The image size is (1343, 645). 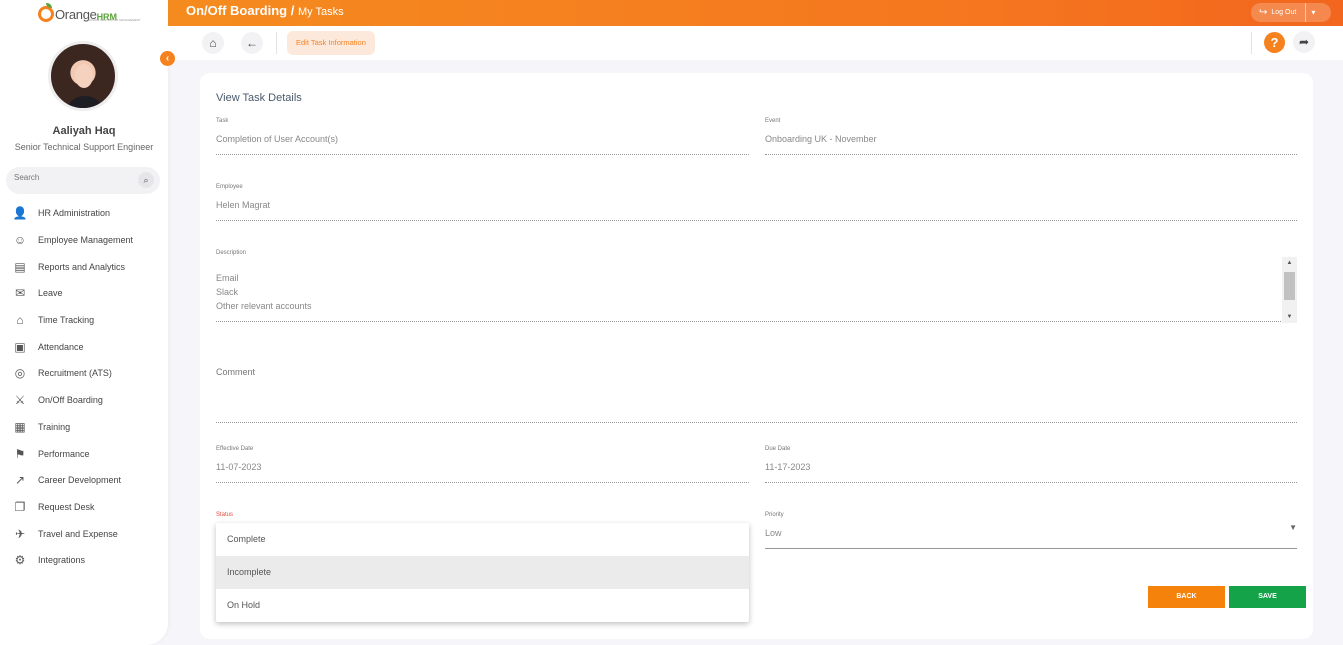 I want to click on sidebar-item-label: Reports and Analytics, so click(x=82, y=266).